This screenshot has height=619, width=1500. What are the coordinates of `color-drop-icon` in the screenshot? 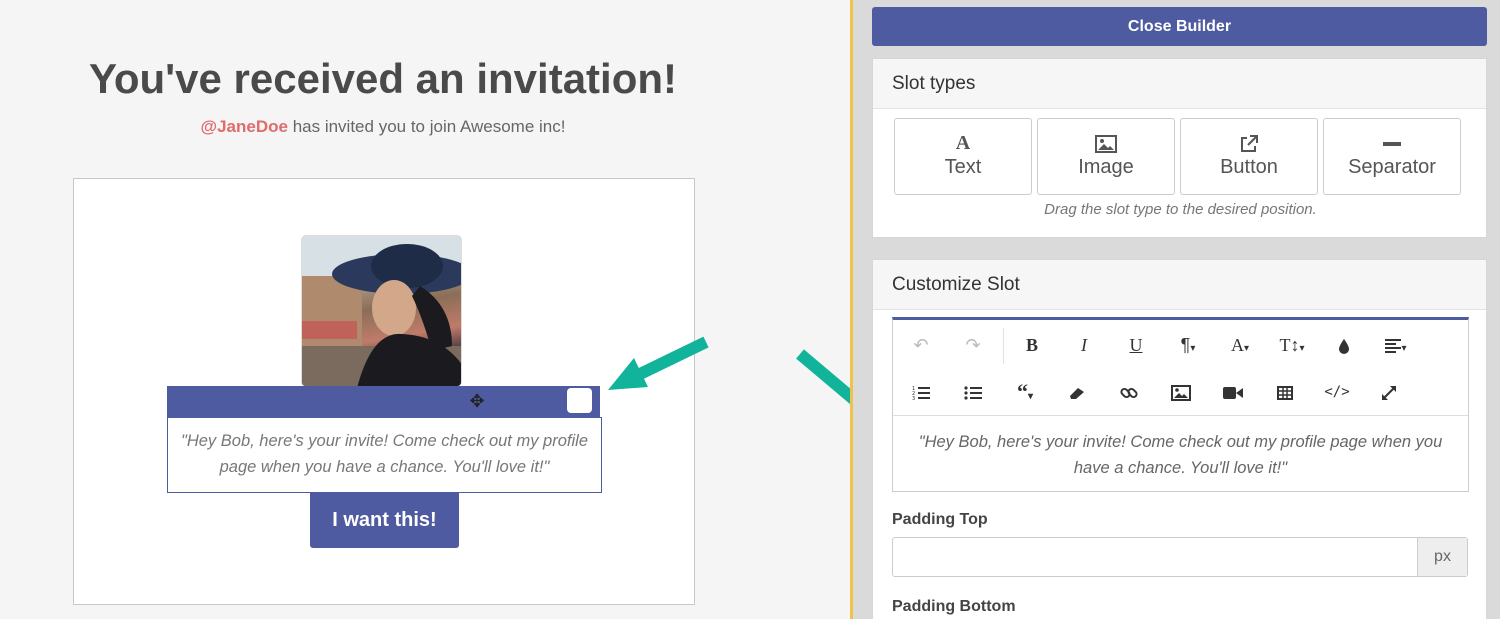 It's located at (1344, 345).